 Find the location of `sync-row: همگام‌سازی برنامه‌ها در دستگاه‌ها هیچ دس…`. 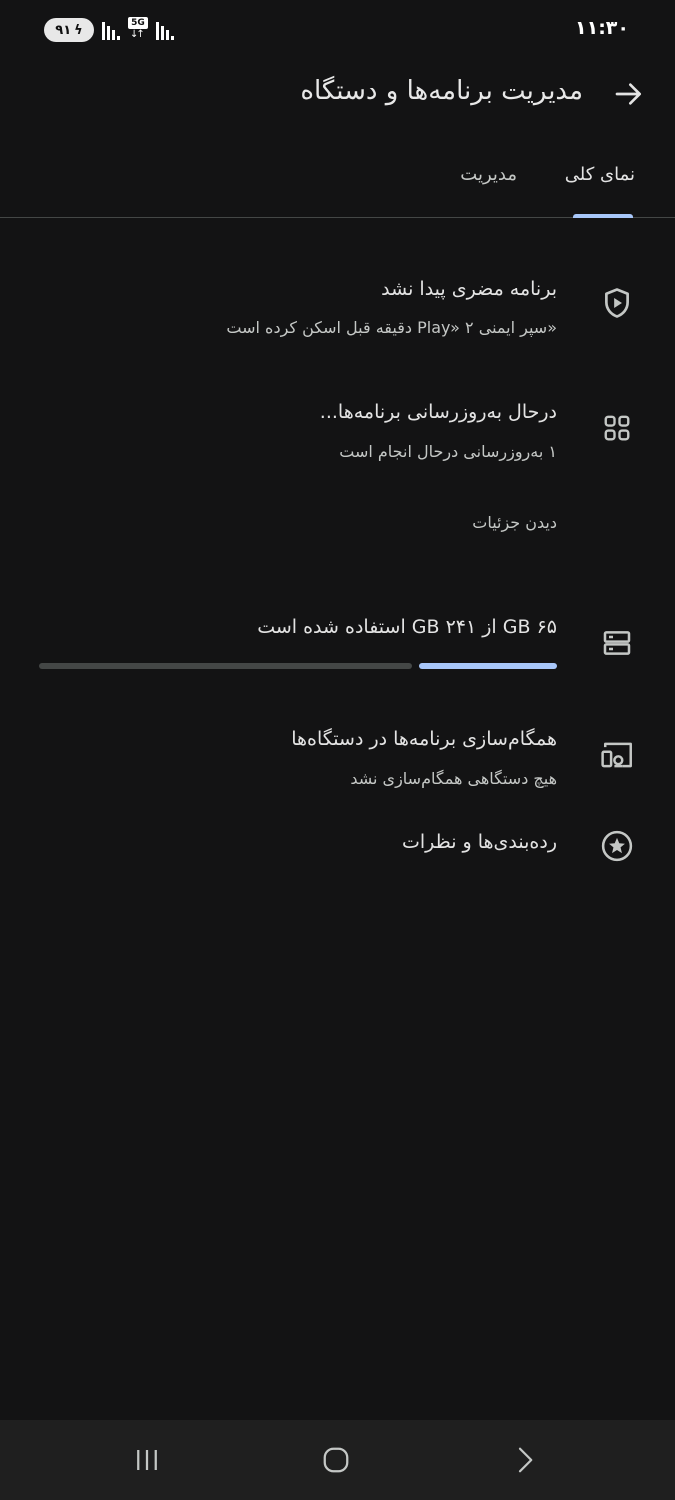

sync-row: همگام‌سازی برنامه‌ها در دستگاه‌ها هیچ دس… is located at coordinates (337, 762).